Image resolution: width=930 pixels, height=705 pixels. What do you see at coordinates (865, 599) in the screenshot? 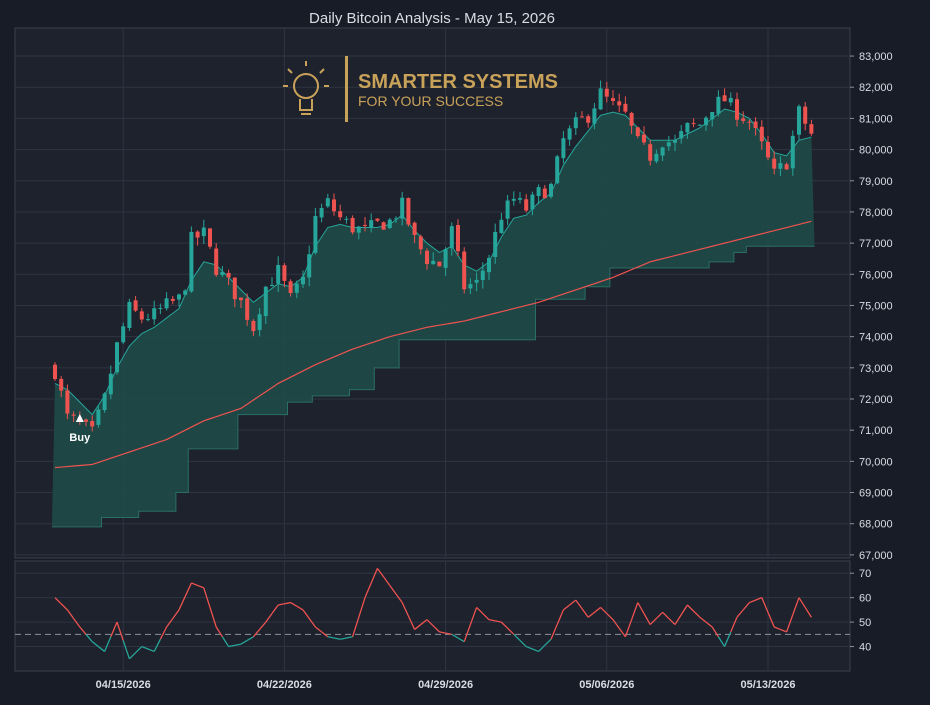
I see `osc-y-tick-label: 60` at bounding box center [865, 599].